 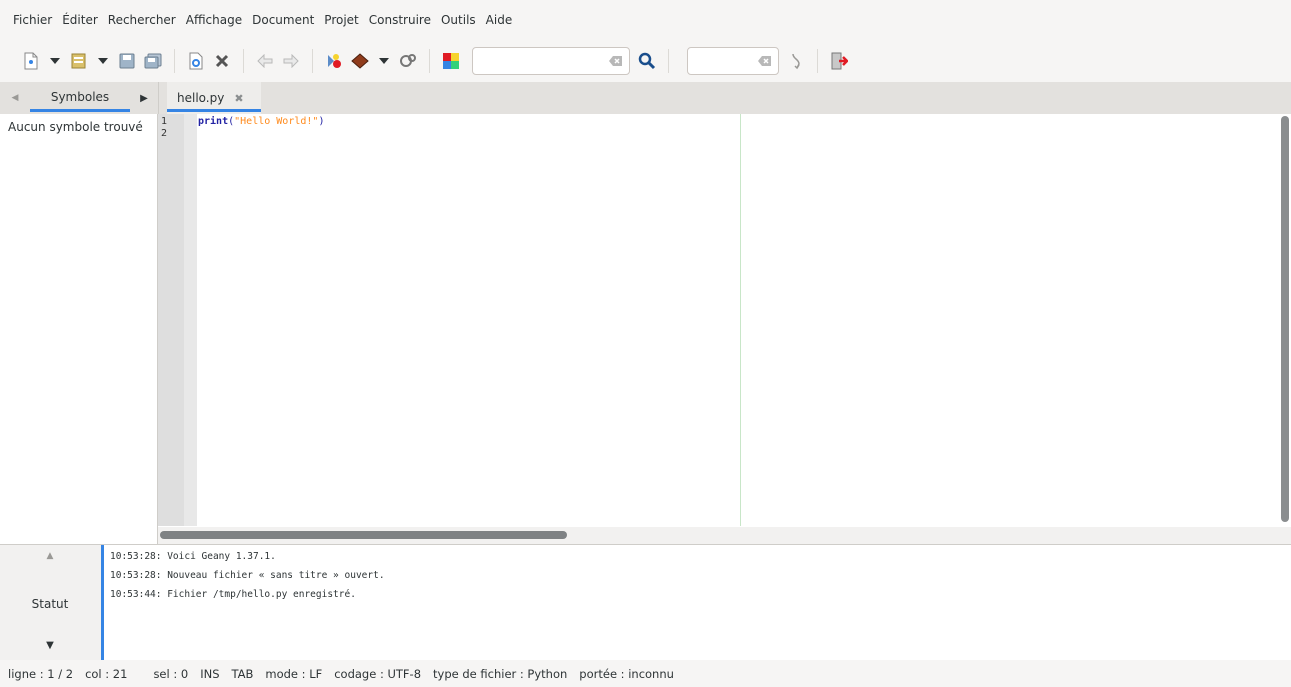 I want to click on document-tab-label: hello.py, so click(x=201, y=98).